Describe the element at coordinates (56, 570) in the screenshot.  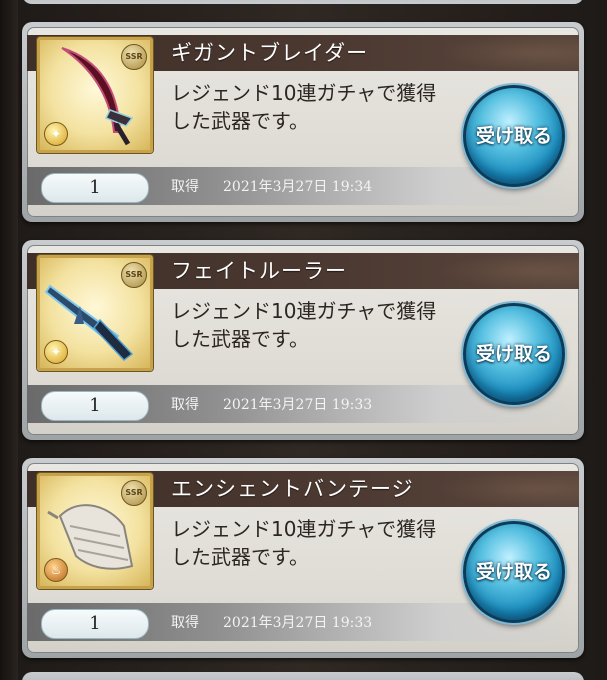
I see `fire-element-icon: ♨` at that location.